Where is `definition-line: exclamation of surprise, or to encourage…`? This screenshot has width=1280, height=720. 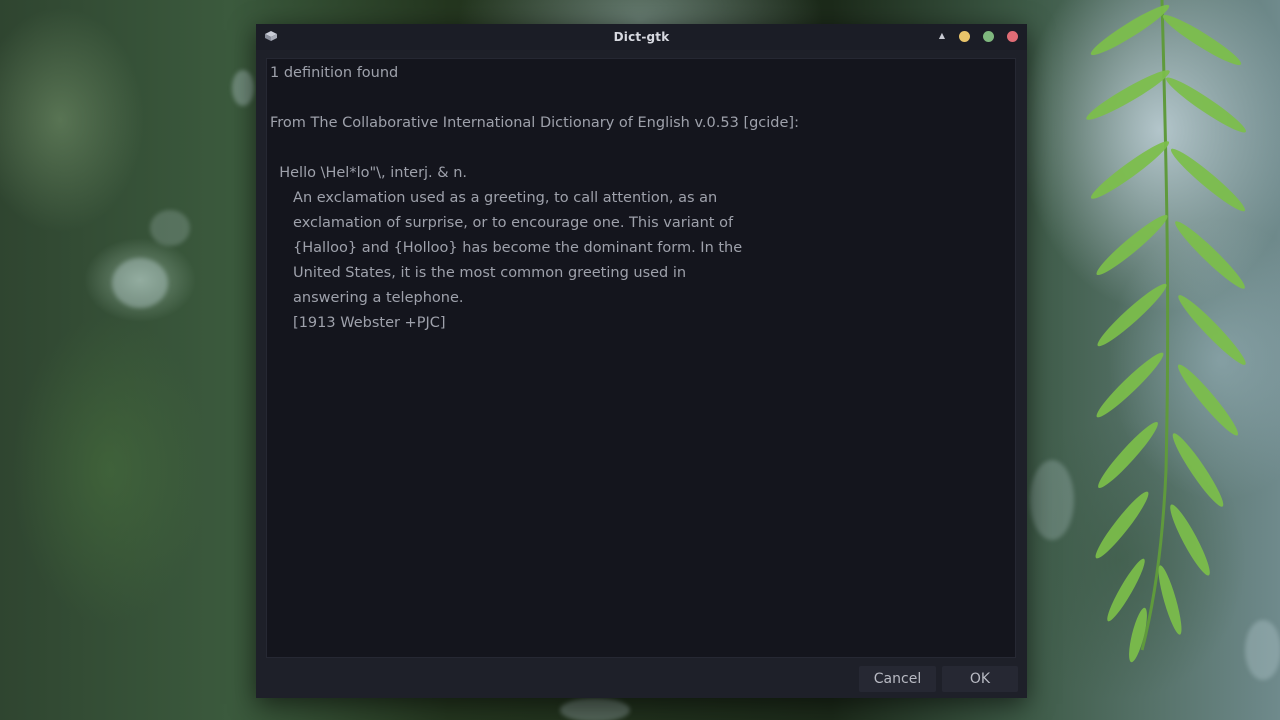
definition-line: exclamation of surprise, or to encourage… is located at coordinates (502, 223).